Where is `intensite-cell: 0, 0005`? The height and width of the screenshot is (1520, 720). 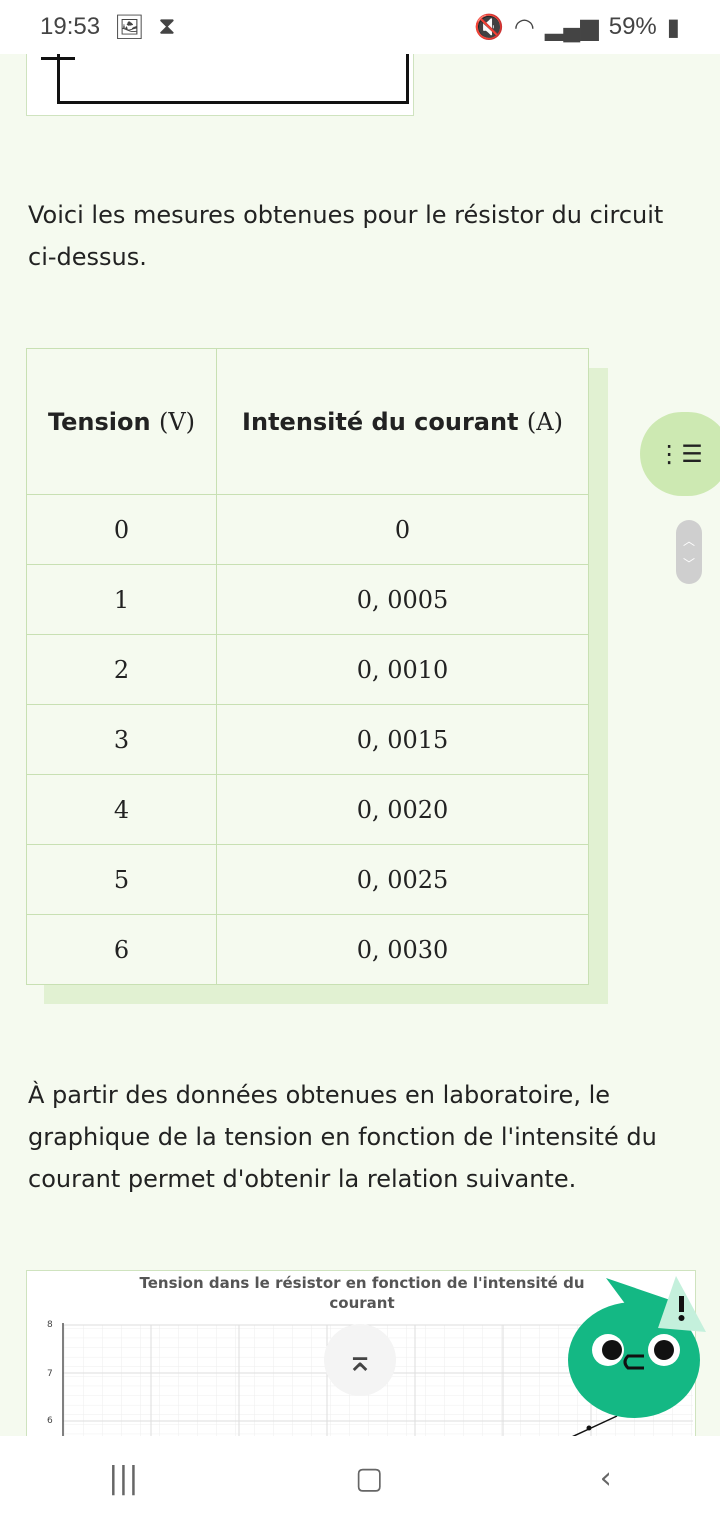
intensite-cell: 0, 0005 is located at coordinates (402, 599).